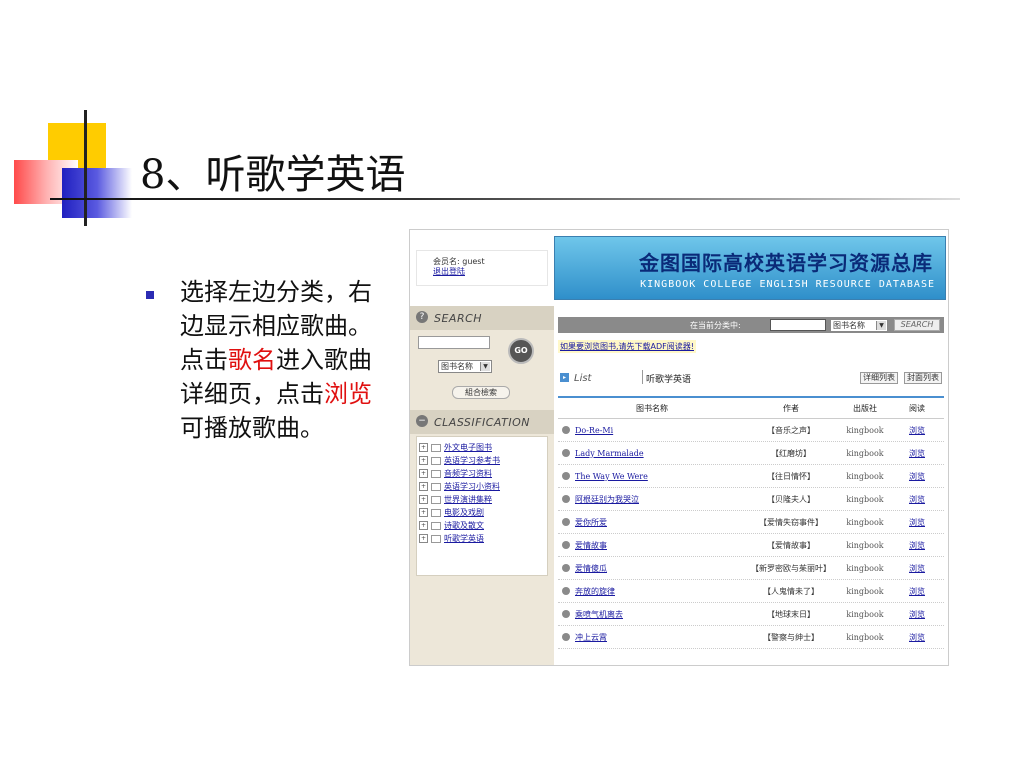 The width and height of the screenshot is (1024, 768). I want to click on category-field-select: 图书名称 ▼, so click(859, 325).